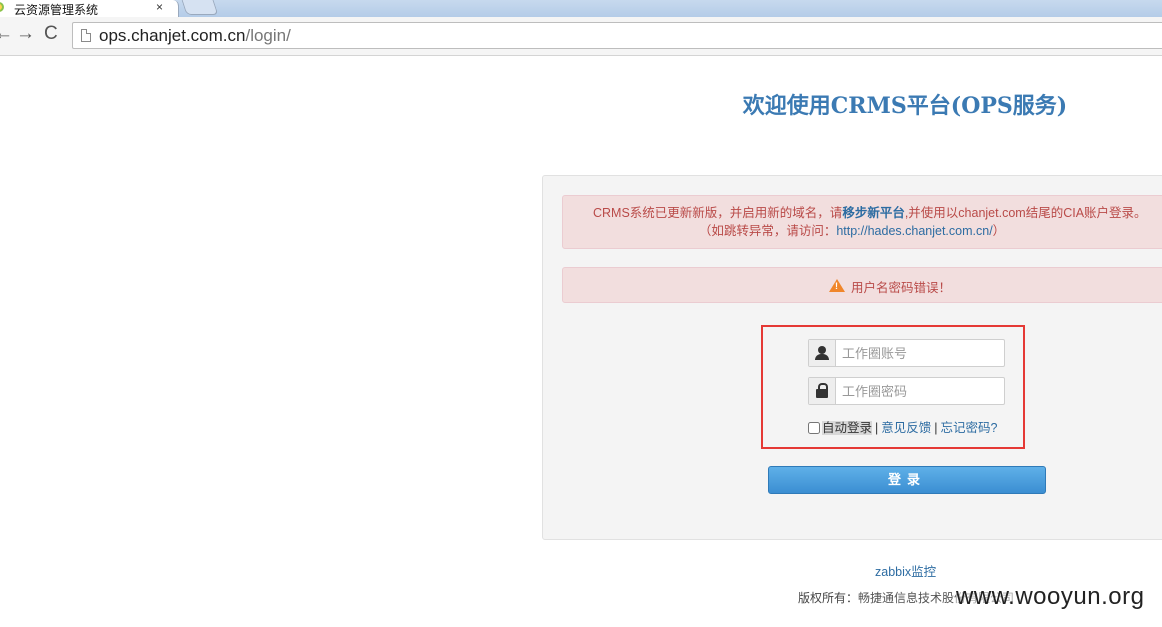 This screenshot has width=1162, height=627. What do you see at coordinates (828, 598) in the screenshot?
I see `copyright-prefix: 版权所有：` at bounding box center [828, 598].